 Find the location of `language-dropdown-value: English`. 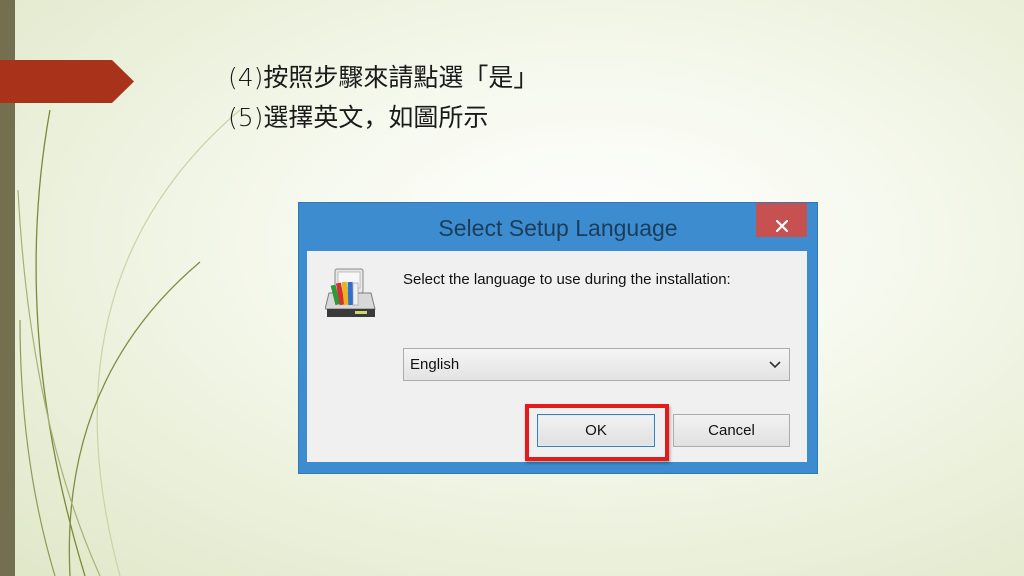

language-dropdown-value: English is located at coordinates (435, 364).